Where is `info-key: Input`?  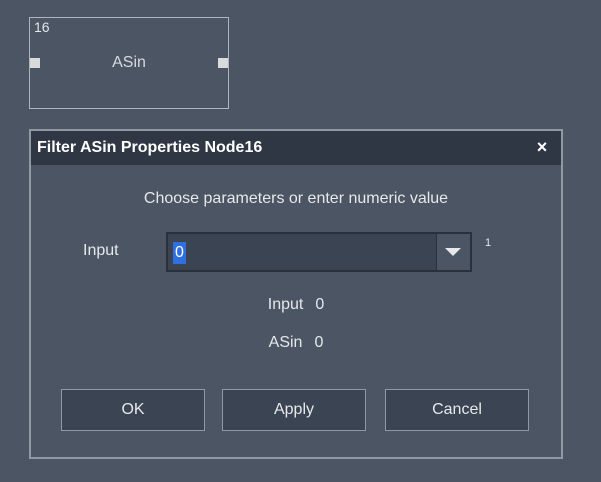
info-key: Input is located at coordinates (285, 304).